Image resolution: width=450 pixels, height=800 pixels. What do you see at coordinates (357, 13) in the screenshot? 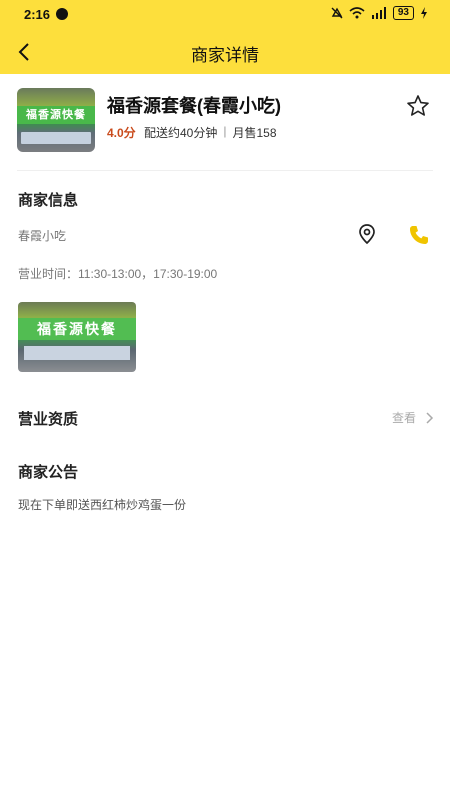
I see `wifi-icon` at bounding box center [357, 13].